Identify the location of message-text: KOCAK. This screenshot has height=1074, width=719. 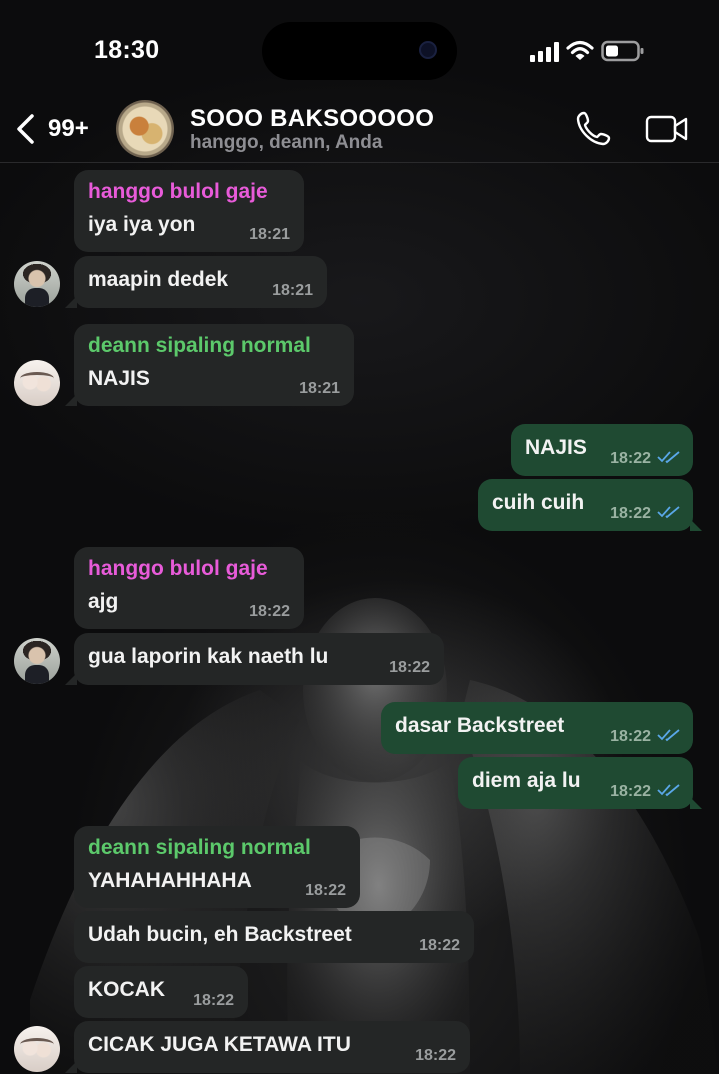
(126, 989).